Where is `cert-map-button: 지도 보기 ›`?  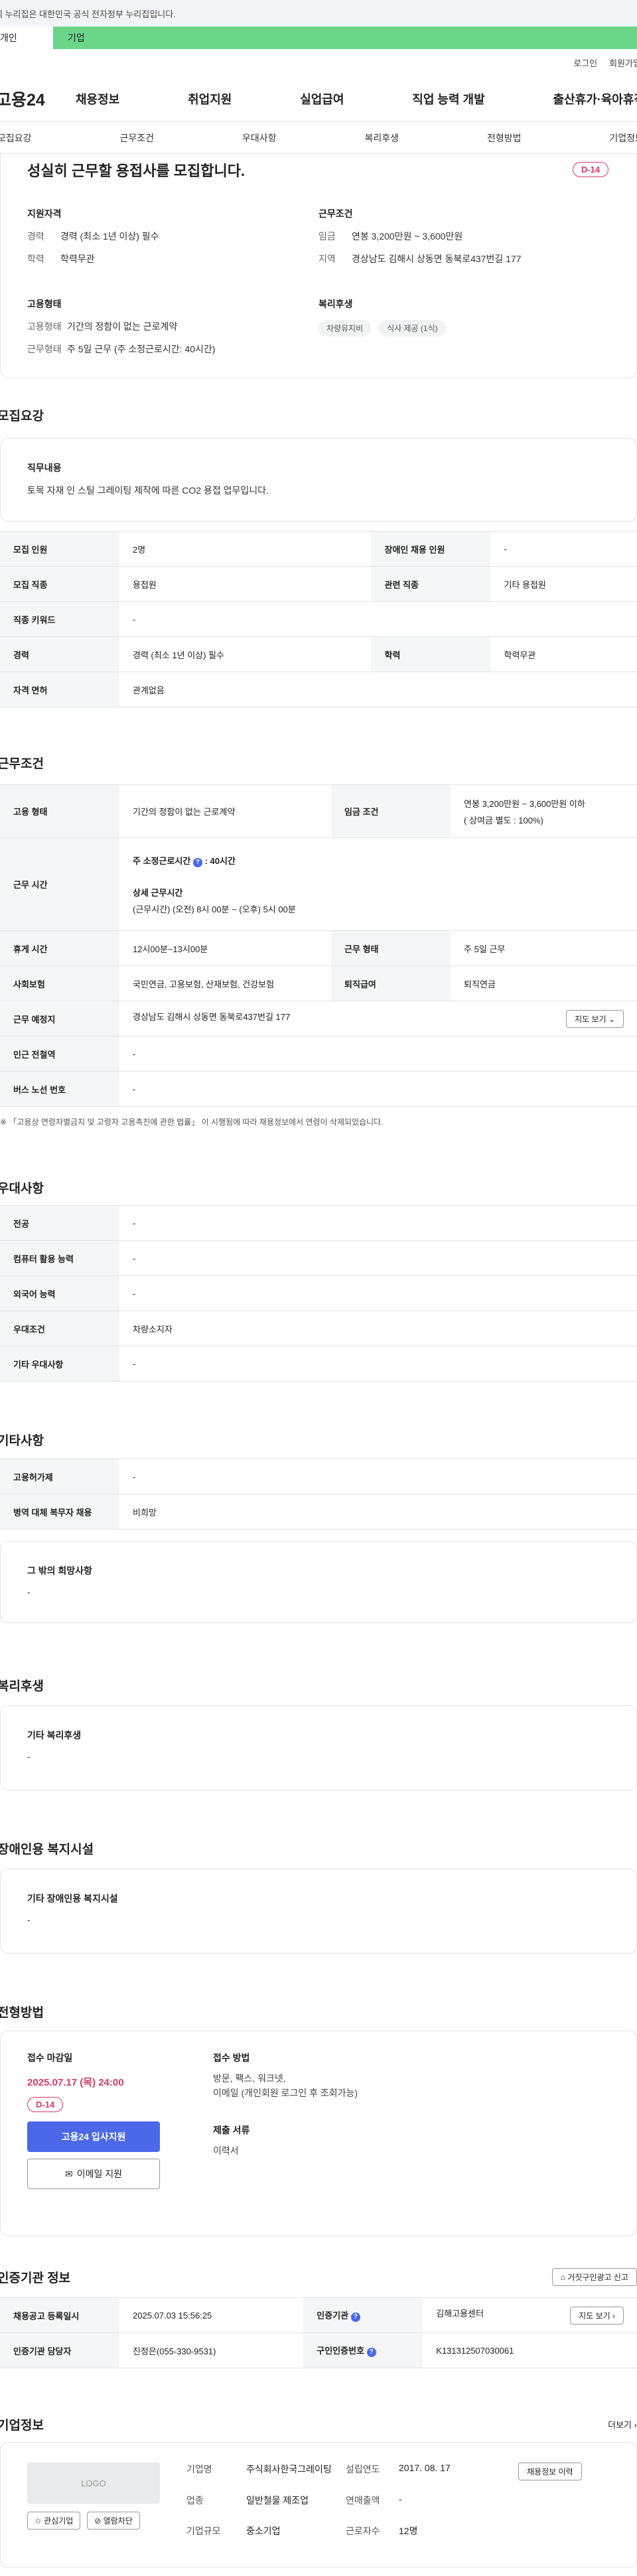 cert-map-button: 지도 보기 › is located at coordinates (597, 2316).